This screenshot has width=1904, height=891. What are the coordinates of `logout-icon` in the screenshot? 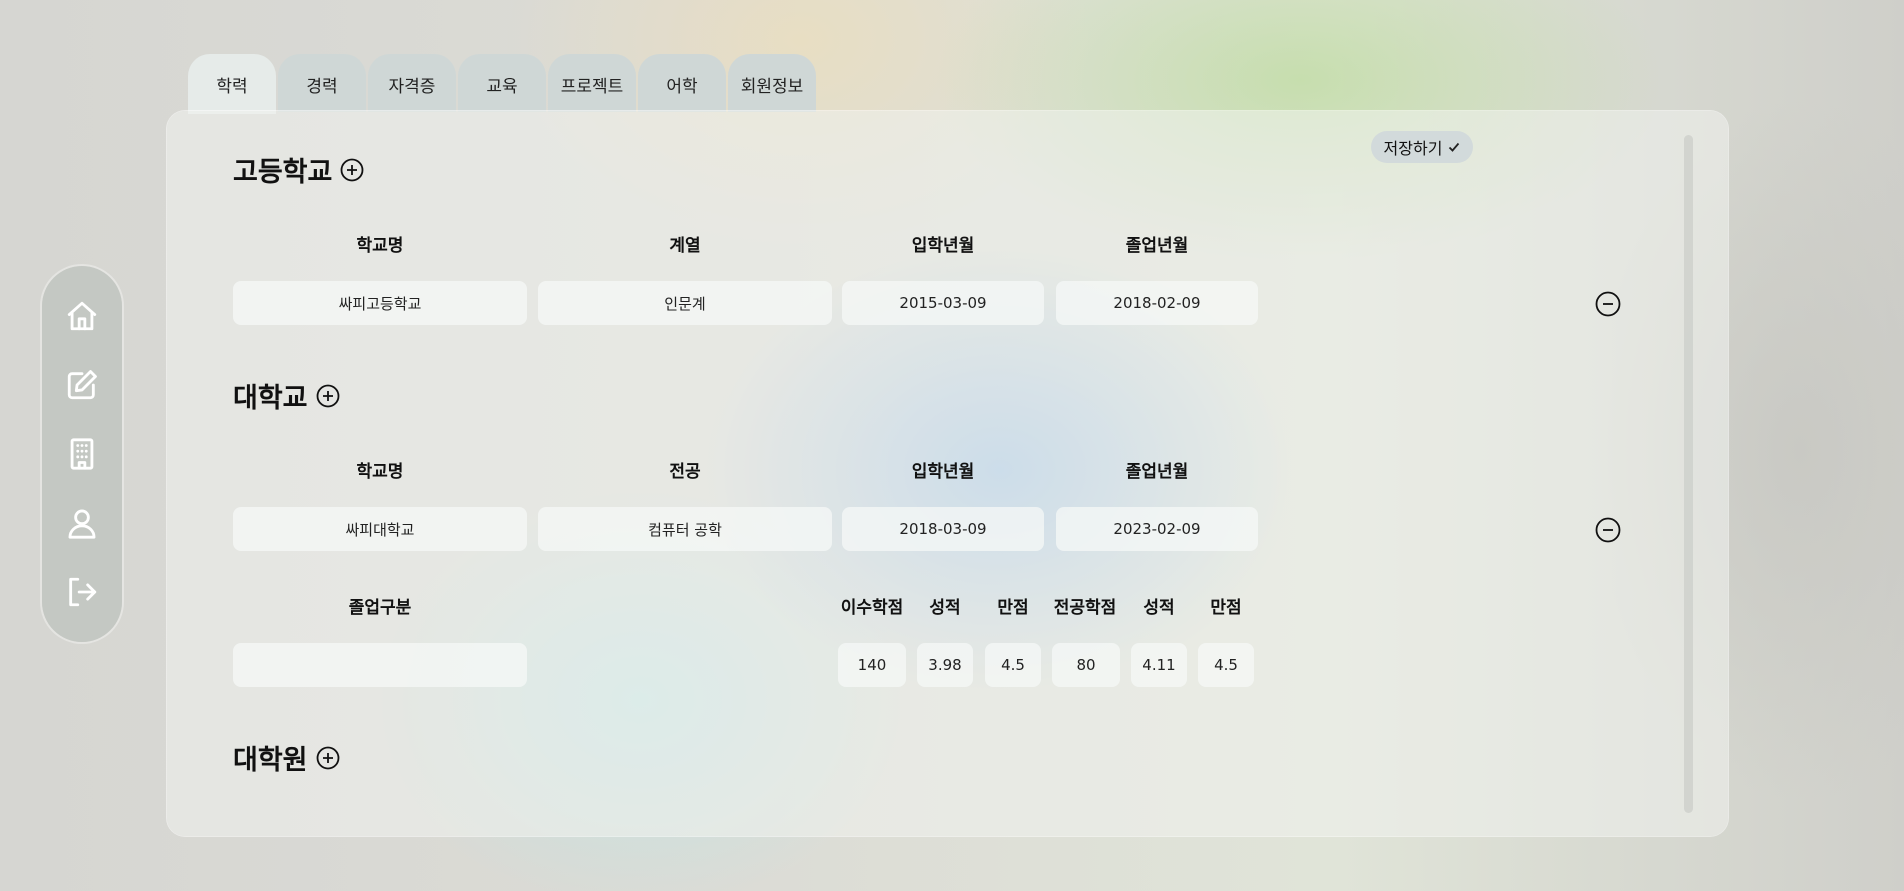 It's located at (83, 592).